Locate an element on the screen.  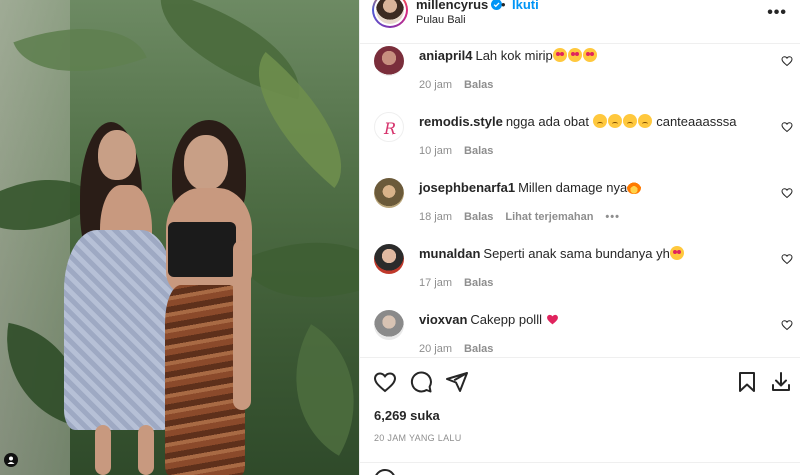
share-icon is located at coordinates (457, 382).